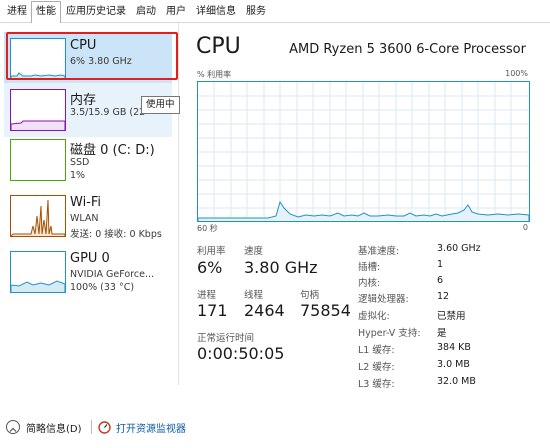 The height and width of the screenshot is (448, 550). I want to click on graph-label-max: 100%, so click(516, 73).